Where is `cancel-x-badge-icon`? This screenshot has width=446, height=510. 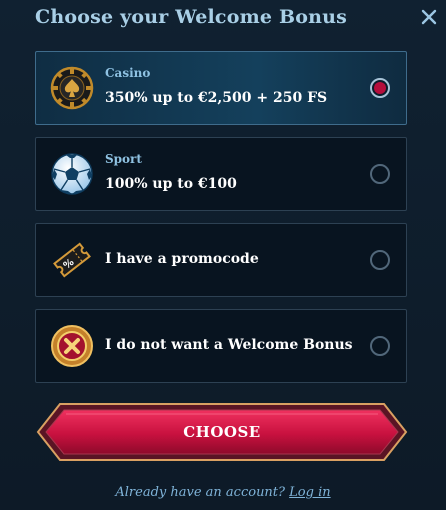
cancel-x-badge-icon is located at coordinates (72, 346).